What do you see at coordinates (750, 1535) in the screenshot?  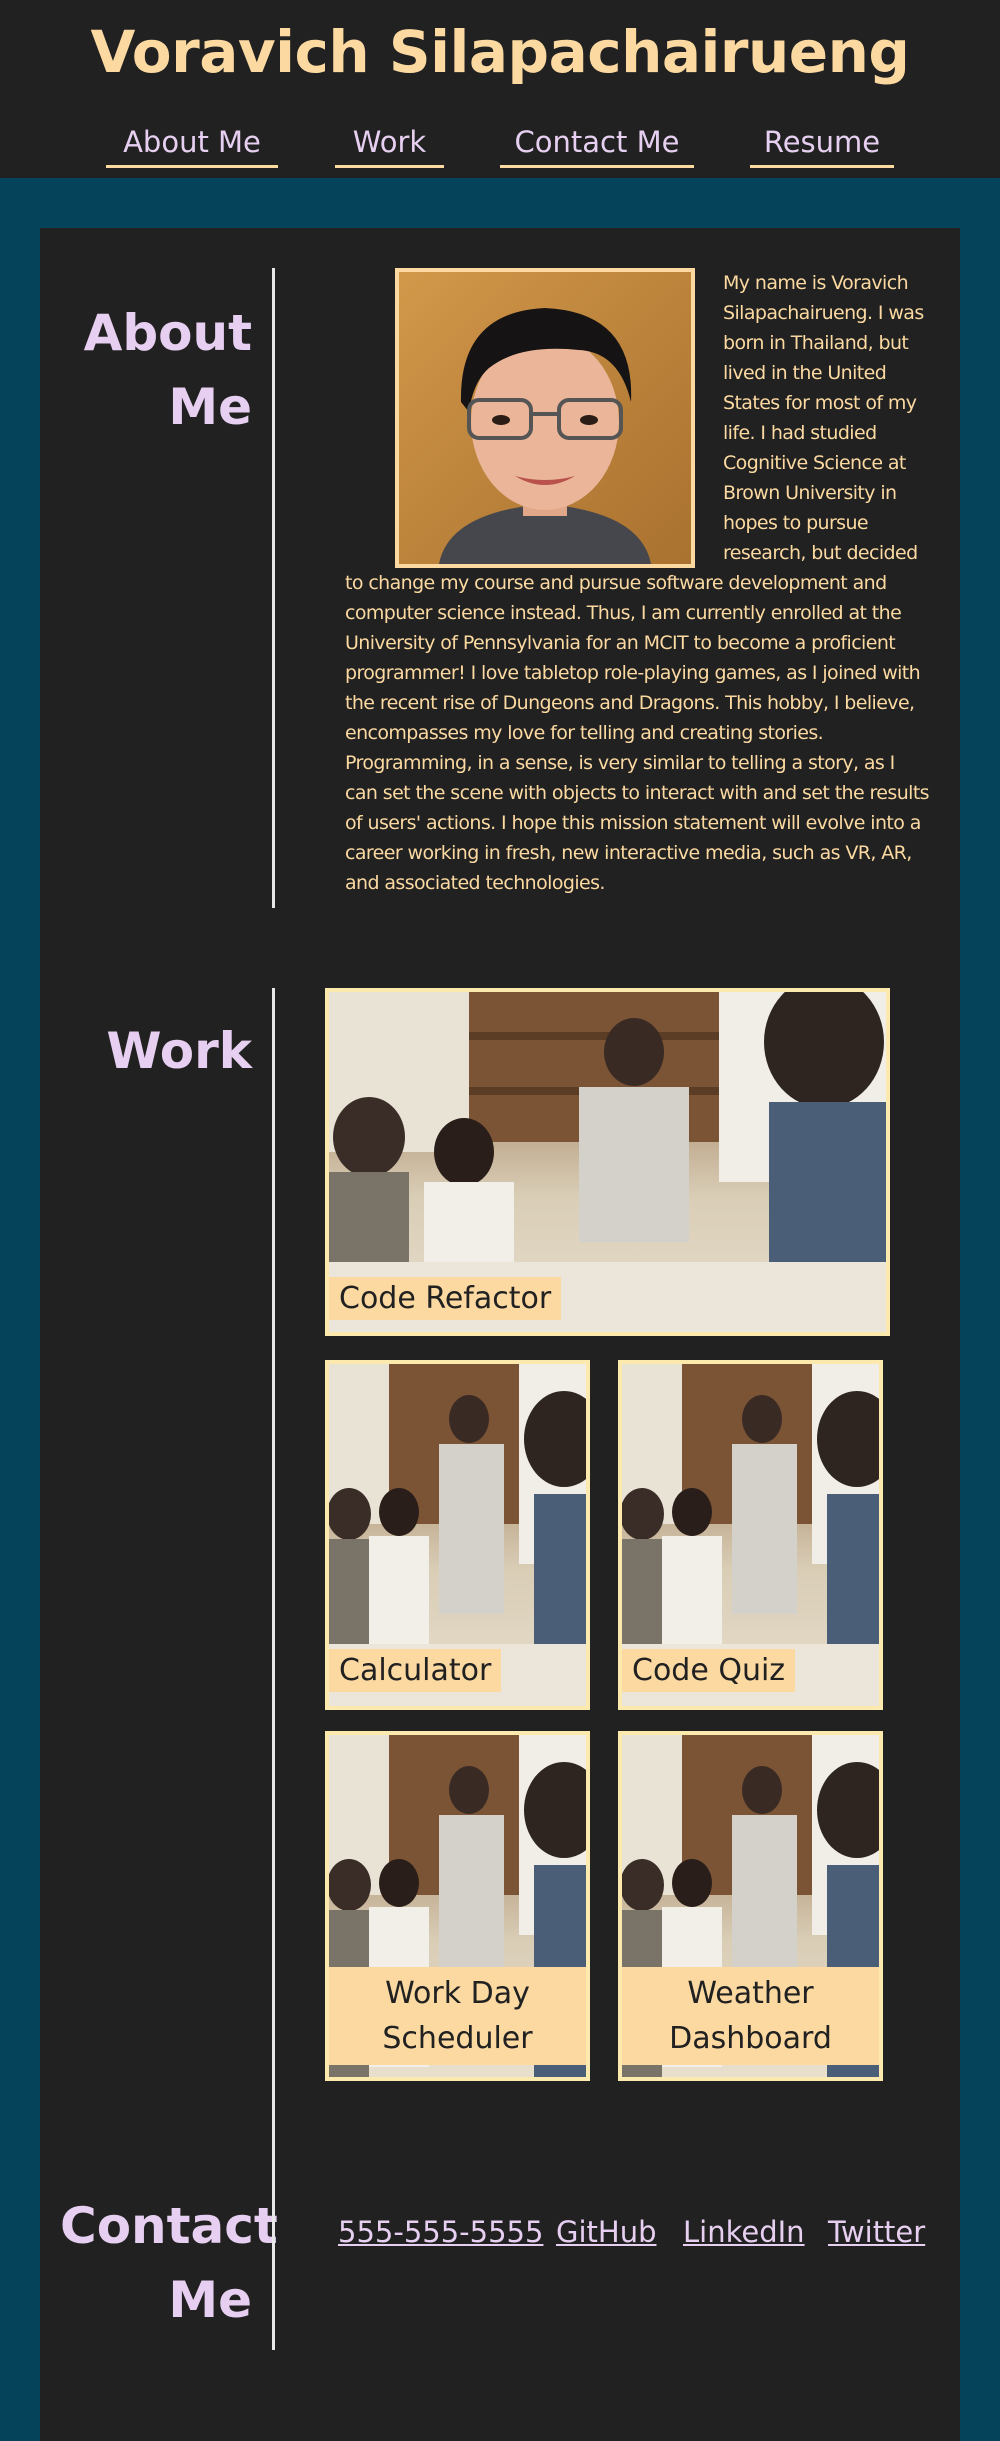 I see `project-card-code-quiz: Code Quiz` at bounding box center [750, 1535].